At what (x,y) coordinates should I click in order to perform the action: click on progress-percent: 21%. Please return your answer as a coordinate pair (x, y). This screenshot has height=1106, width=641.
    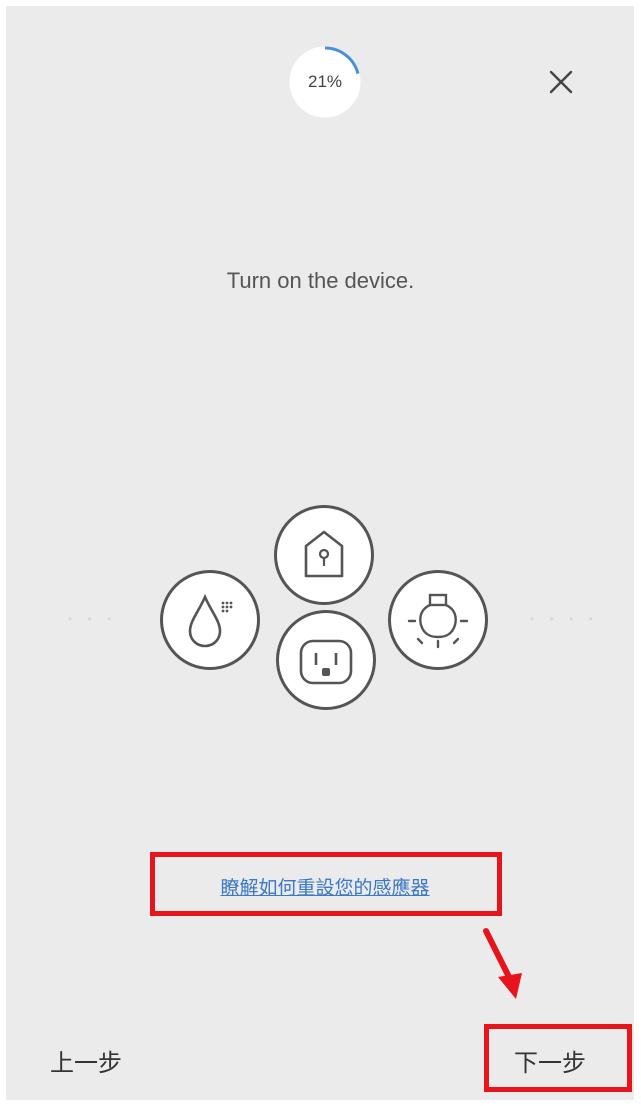
    Looking at the image, I should click on (325, 81).